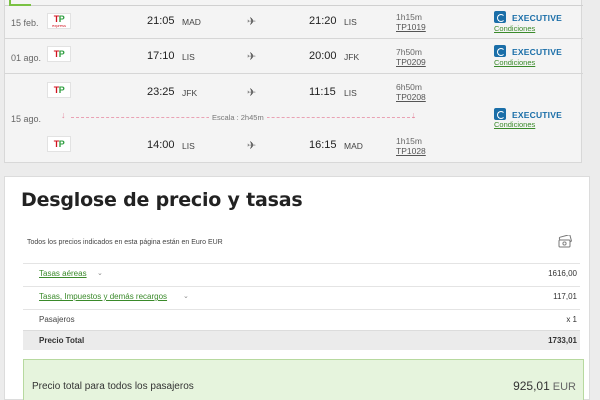  Describe the element at coordinates (409, 87) in the screenshot. I see `flight-duration: 6h50m` at that location.